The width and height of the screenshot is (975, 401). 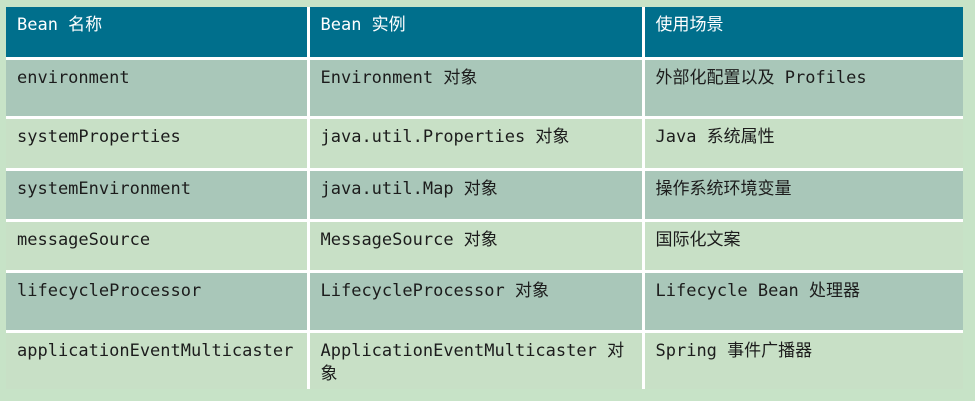 I want to click on cell-bean-name: environment, so click(x=158, y=88).